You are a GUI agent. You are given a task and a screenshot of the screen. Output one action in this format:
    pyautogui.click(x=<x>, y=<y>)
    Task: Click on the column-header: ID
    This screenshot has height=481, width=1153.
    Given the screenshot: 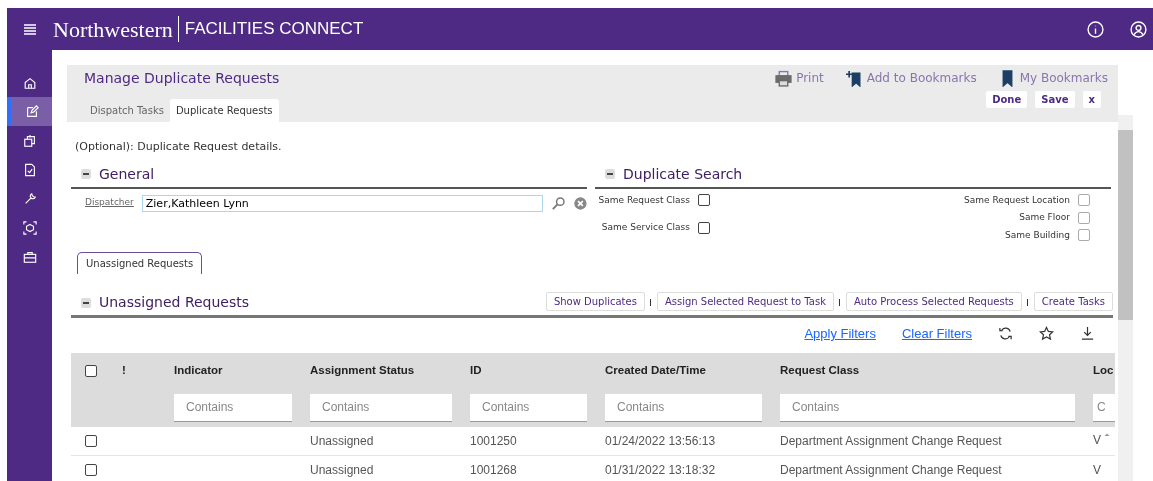 What is the action you would take?
    pyautogui.click(x=476, y=370)
    